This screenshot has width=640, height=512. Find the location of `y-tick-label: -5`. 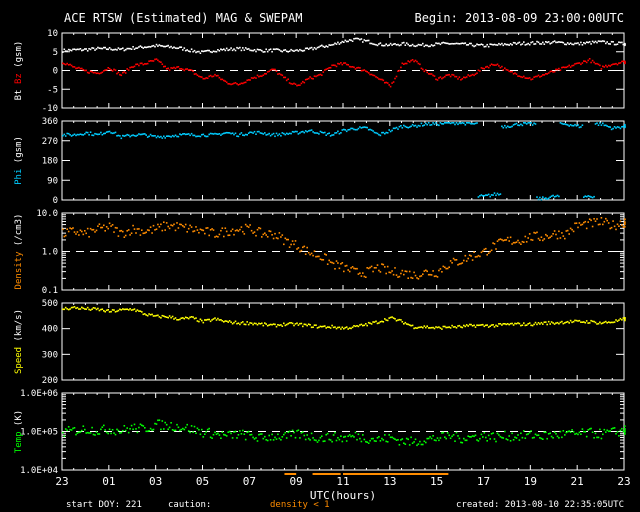

y-tick-label: -5 is located at coordinates (52, 90).